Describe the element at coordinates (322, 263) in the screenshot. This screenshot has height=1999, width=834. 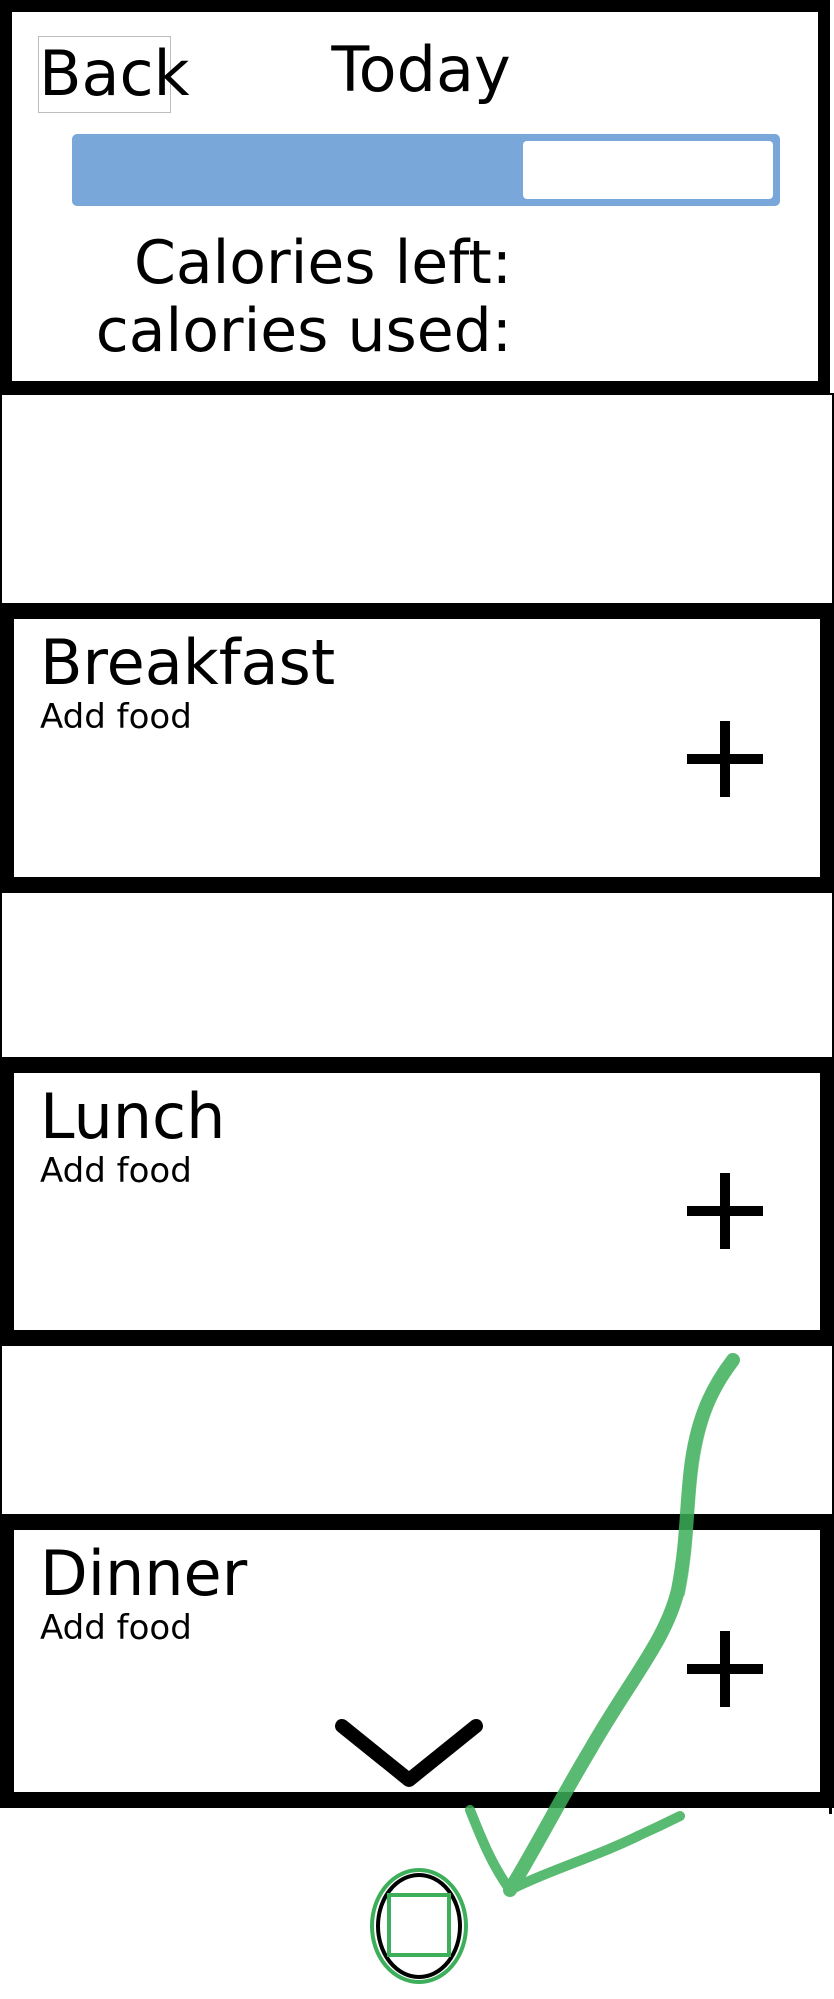
I see `calories-left-label: Calories left:` at that location.